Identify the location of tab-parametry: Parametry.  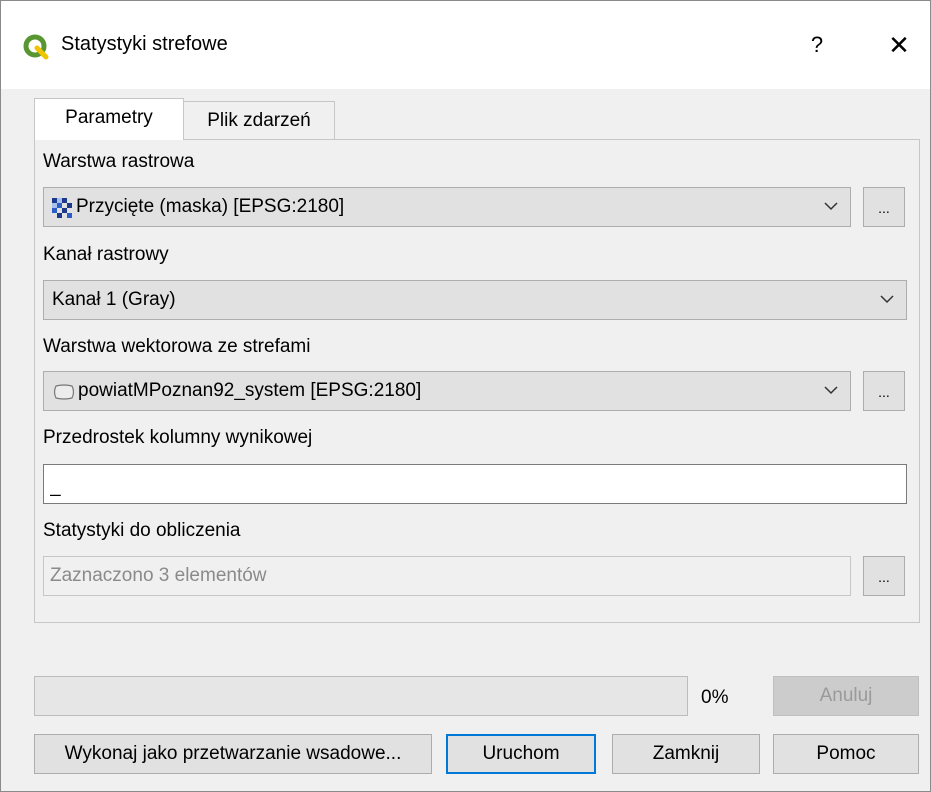
(109, 119).